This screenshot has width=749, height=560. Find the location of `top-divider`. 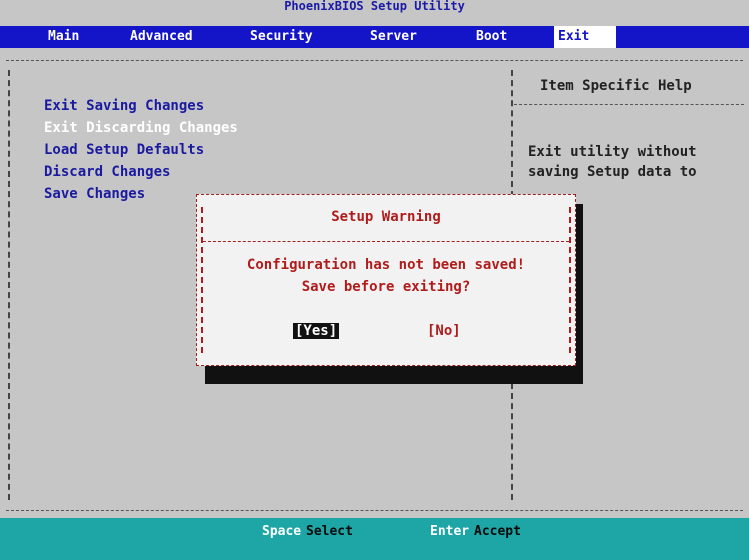

top-divider is located at coordinates (374, 60).